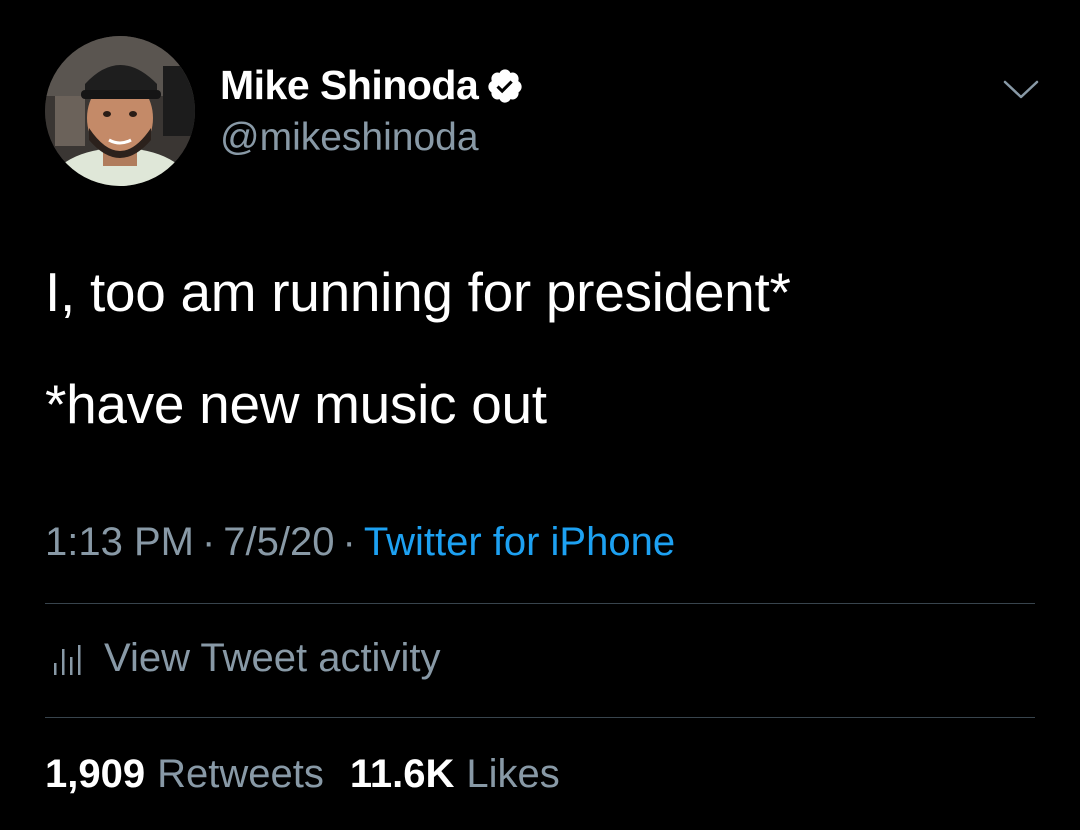  Describe the element at coordinates (349, 85) in the screenshot. I see `author-name-text: Mike Shinoda` at that location.